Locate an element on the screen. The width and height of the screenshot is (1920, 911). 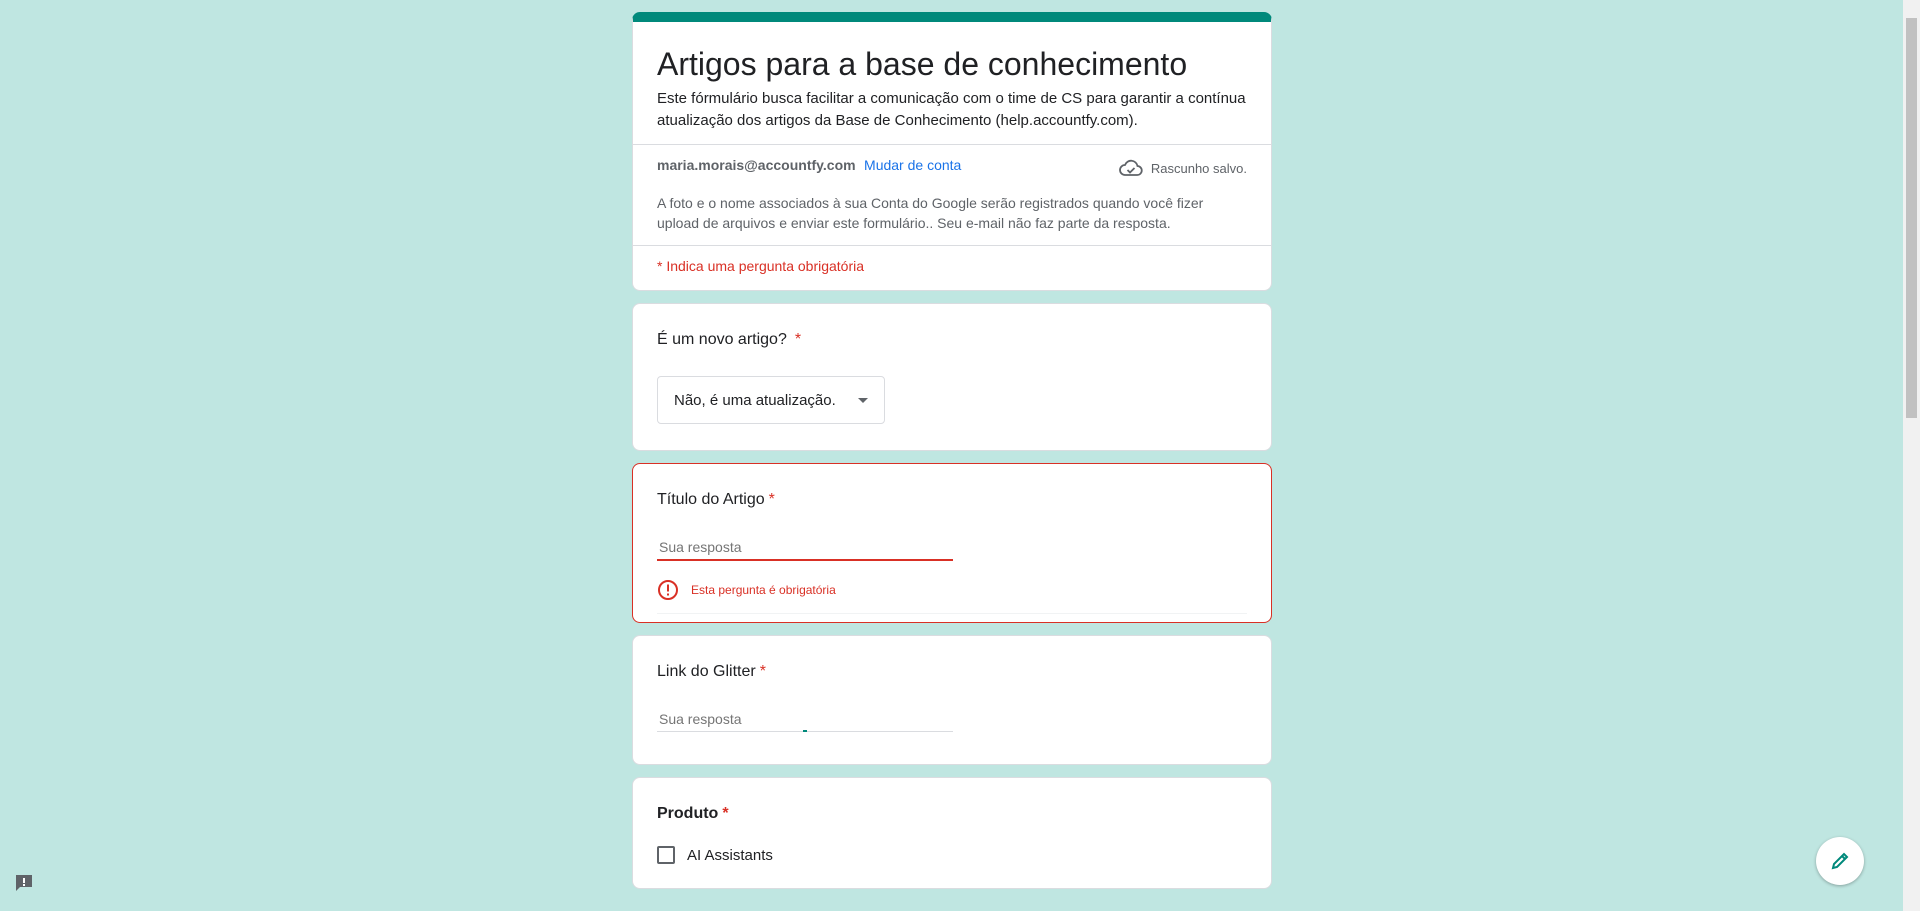
chevron-down-icon is located at coordinates (863, 400).